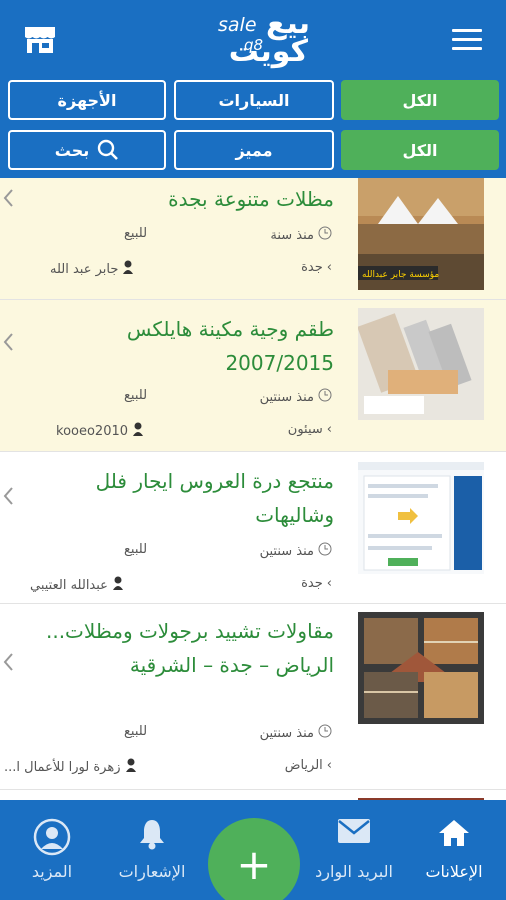 Image resolution: width=506 pixels, height=900 pixels. I want to click on filter-devices: الأجهزة, so click(87, 100).